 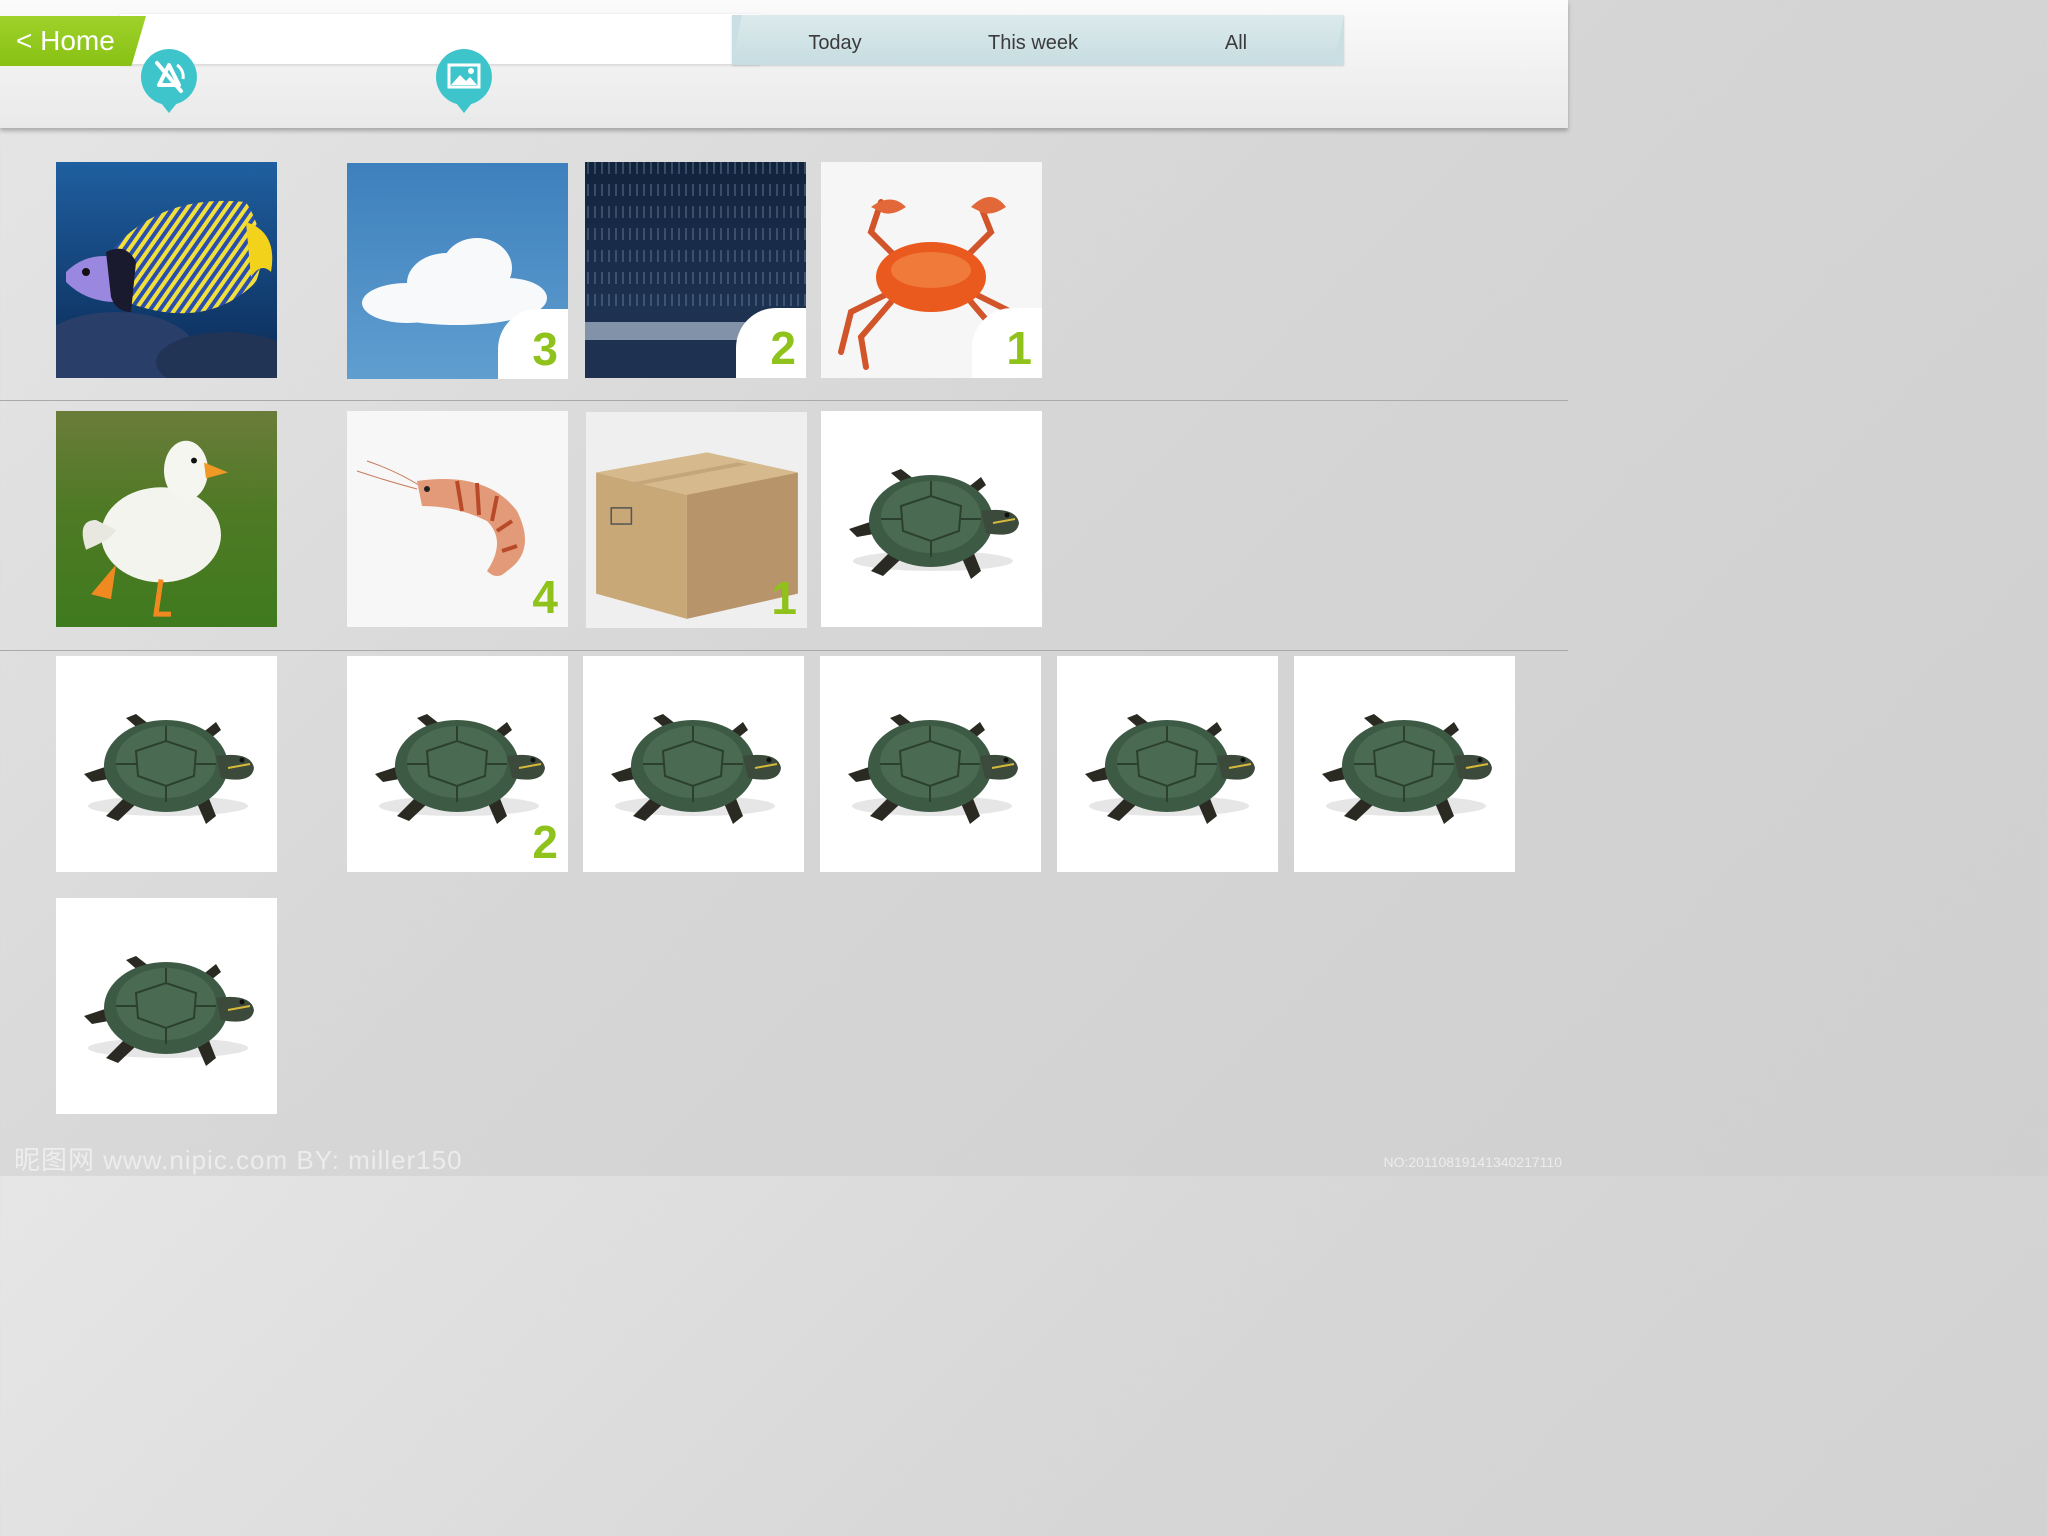 I want to click on tile-cloud: 3, so click(x=457, y=271).